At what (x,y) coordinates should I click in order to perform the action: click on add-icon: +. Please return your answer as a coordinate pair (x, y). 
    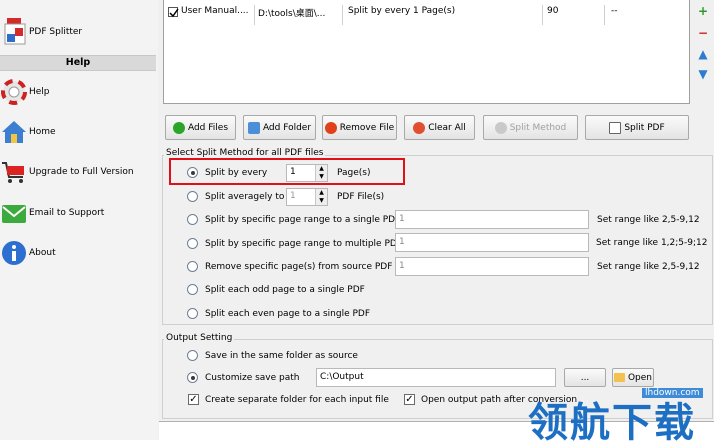
    Looking at the image, I should click on (703, 11).